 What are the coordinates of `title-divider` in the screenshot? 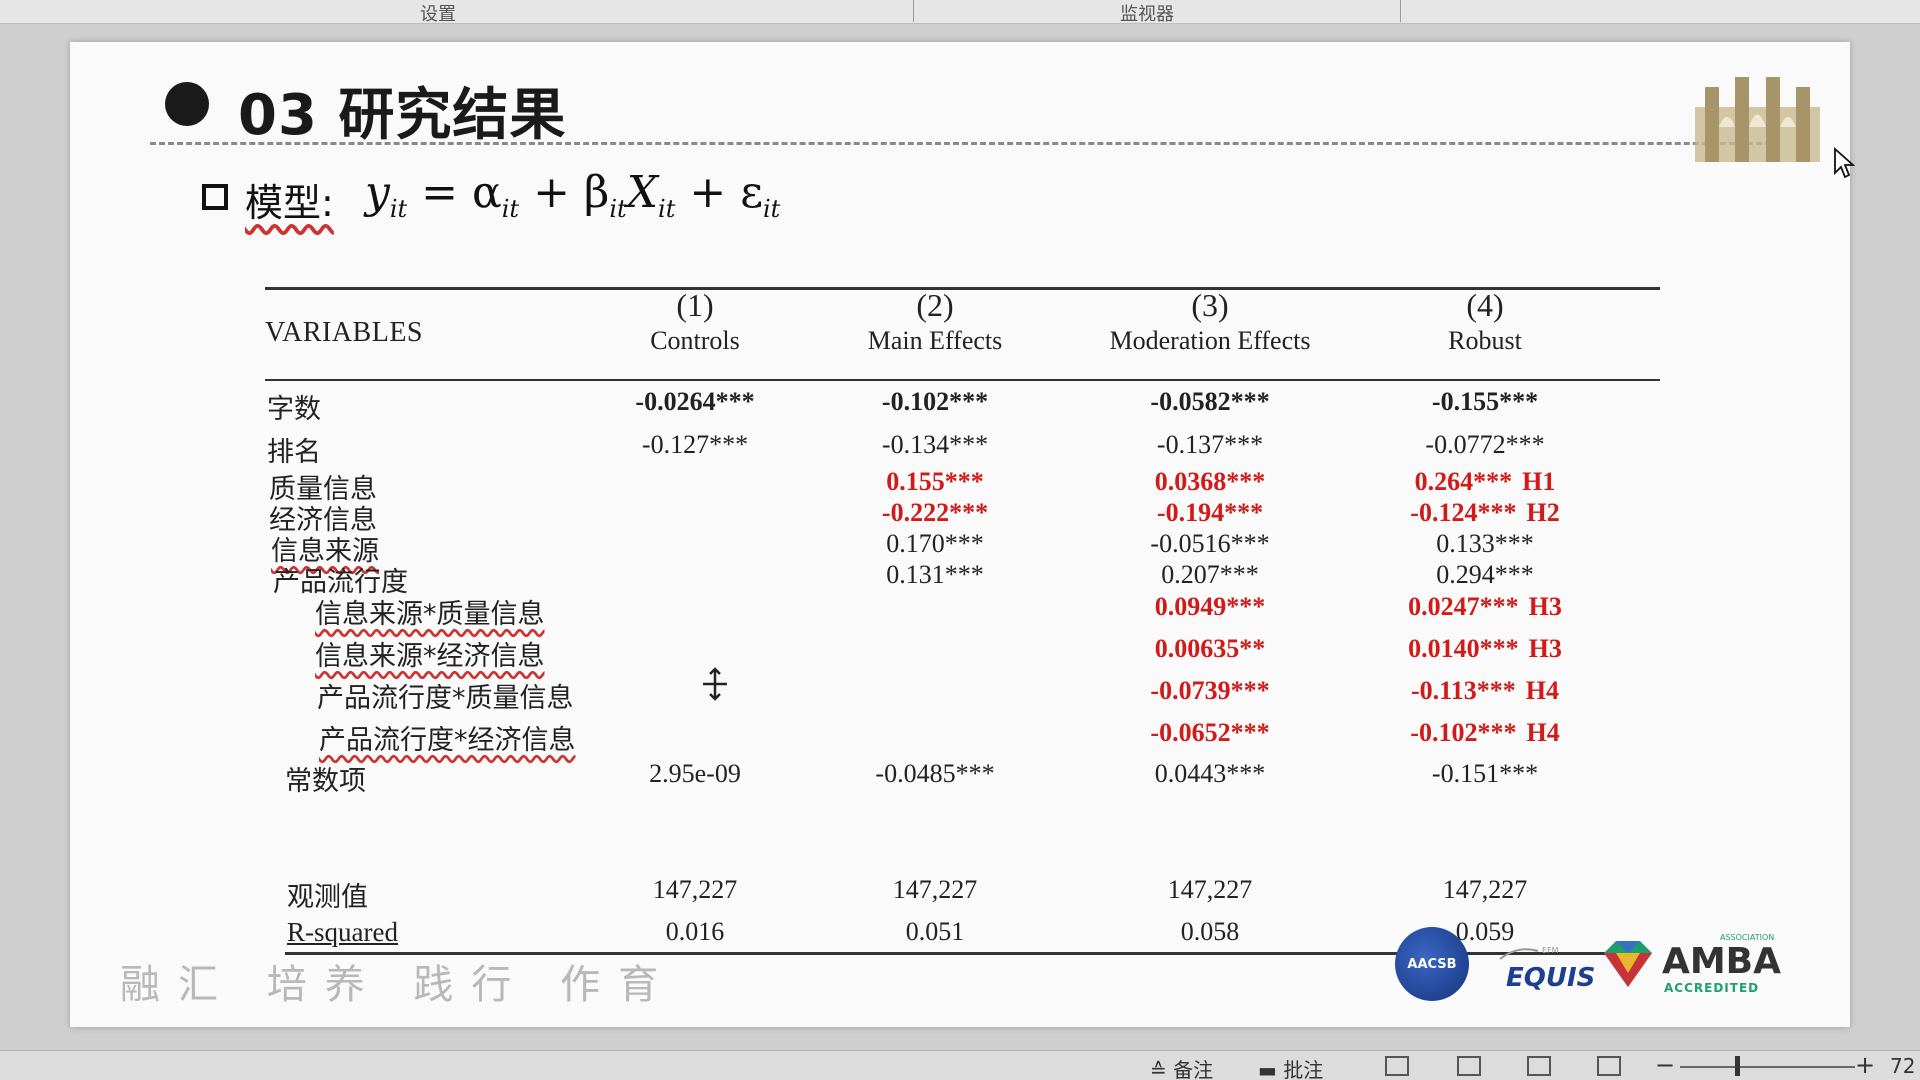 It's located at (965, 143).